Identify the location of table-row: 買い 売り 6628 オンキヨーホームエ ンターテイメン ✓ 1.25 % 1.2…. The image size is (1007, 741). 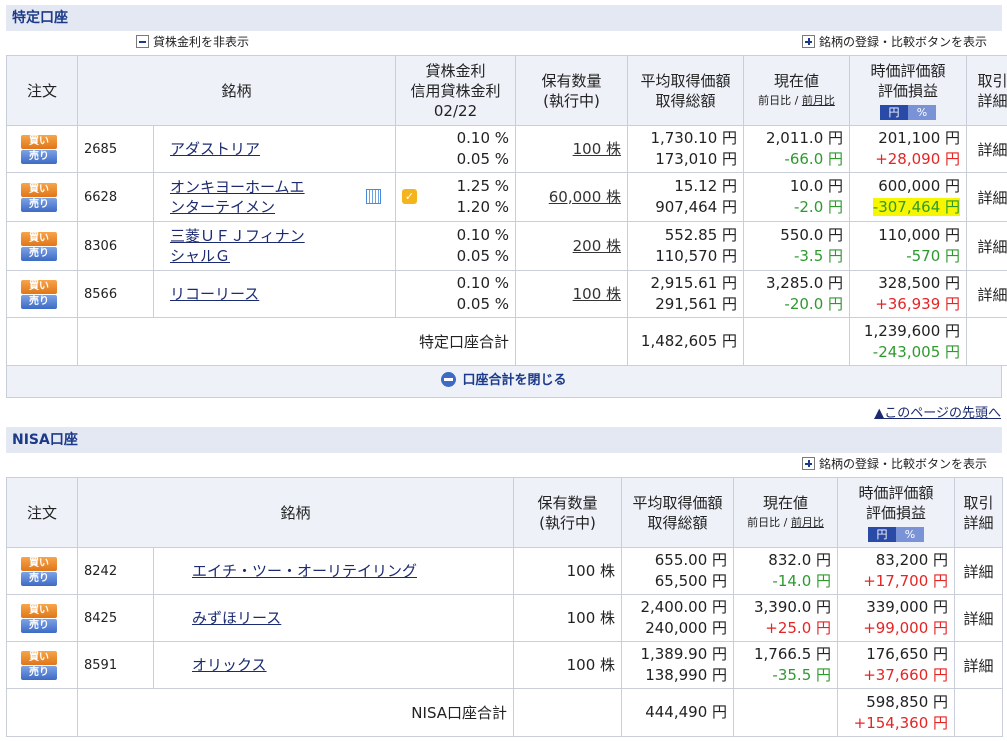
(506, 197).